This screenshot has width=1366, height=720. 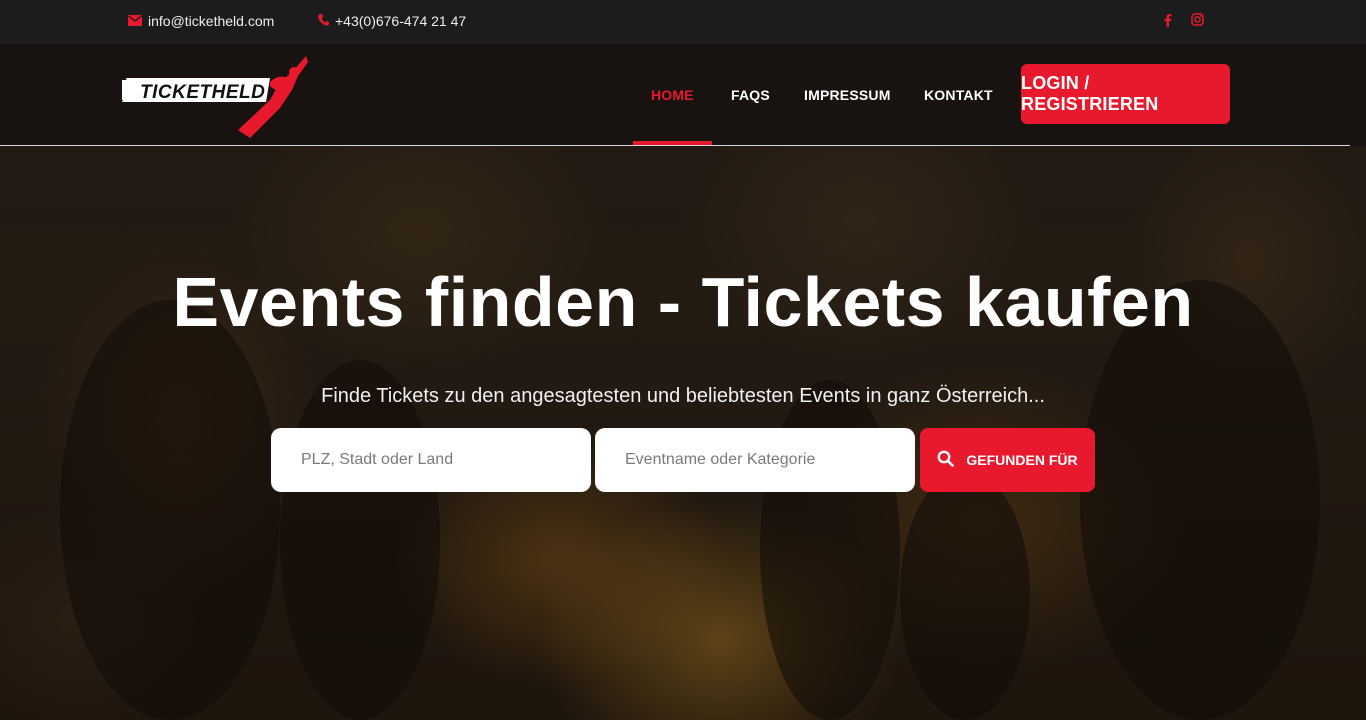 I want to click on nav-kontakt: KONTAKT, so click(x=958, y=95).